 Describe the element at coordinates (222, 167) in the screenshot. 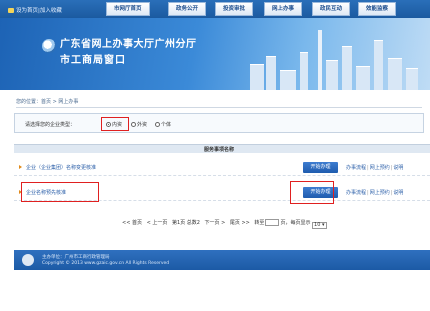

I see `table-row: 企业（企业集团）名称变更核准 开始办理 办事流程|网上预约|说明` at that location.